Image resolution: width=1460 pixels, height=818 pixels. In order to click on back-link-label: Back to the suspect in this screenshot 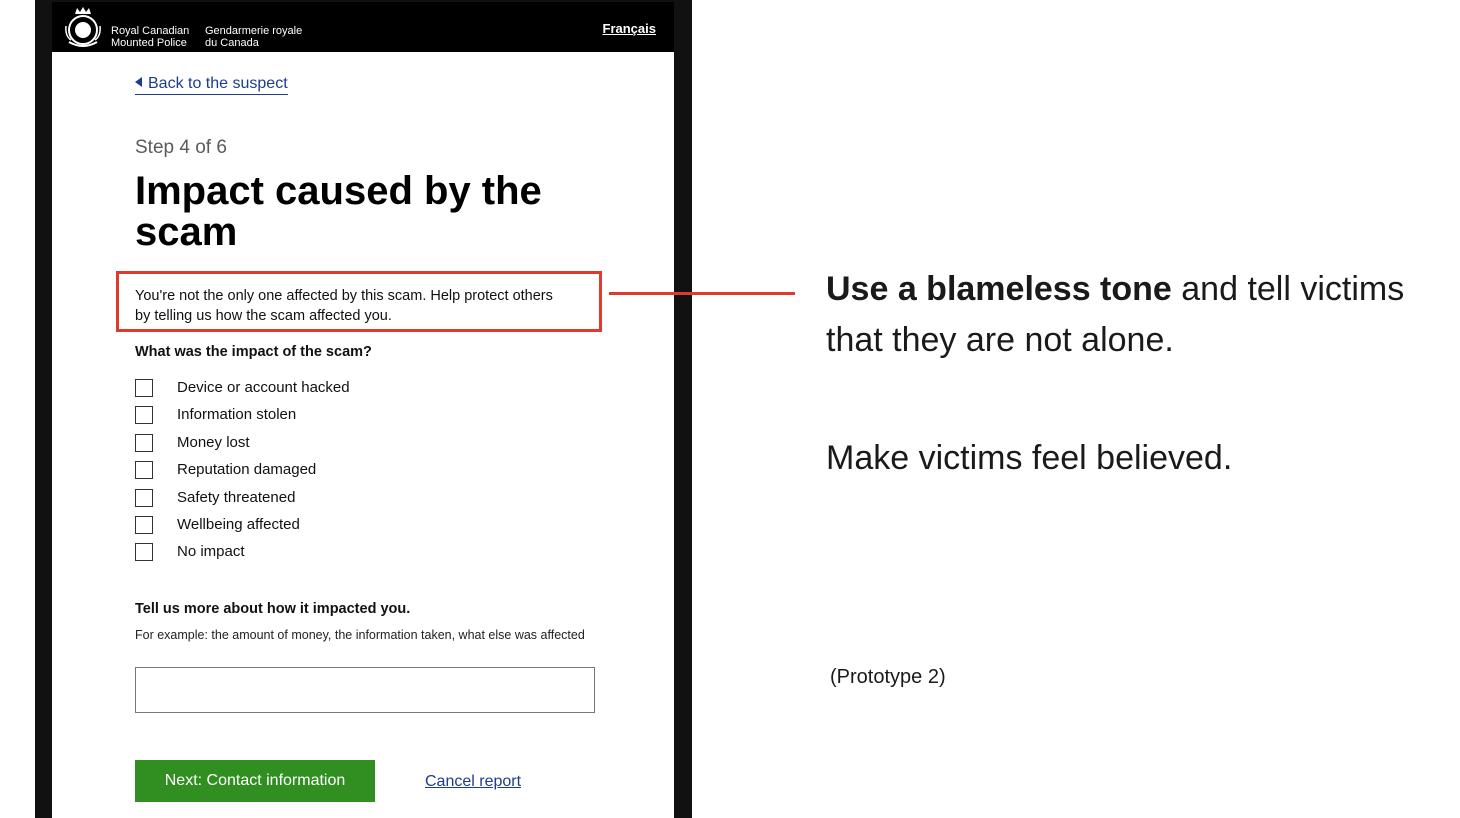, I will do `click(218, 83)`.